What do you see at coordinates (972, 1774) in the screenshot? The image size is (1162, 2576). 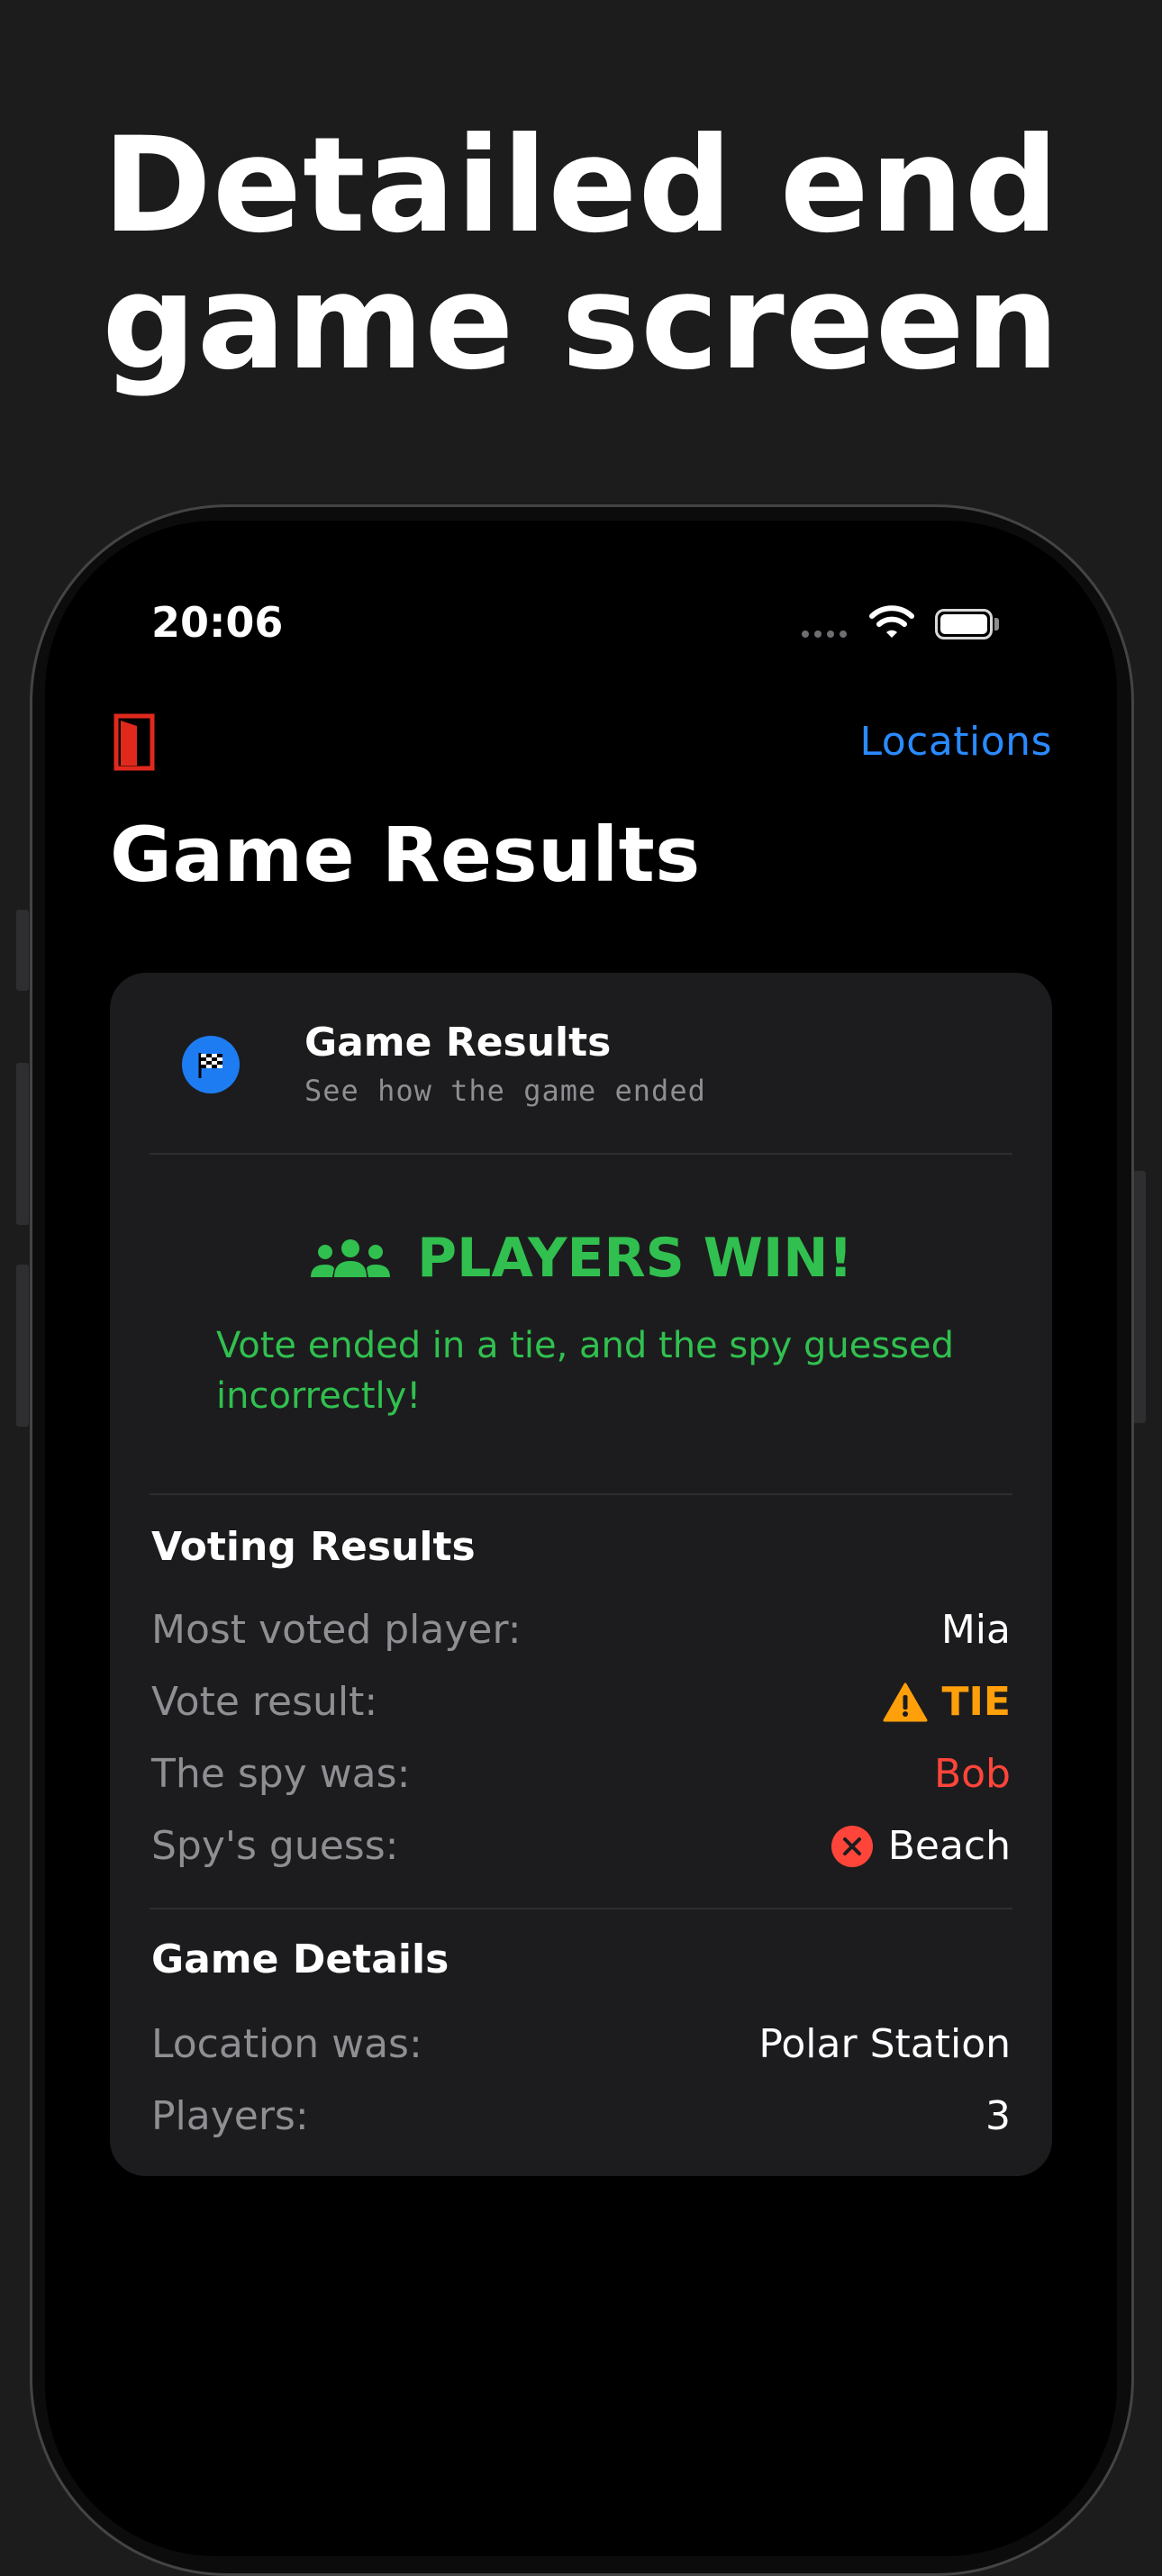 I see `row-value: Bob` at bounding box center [972, 1774].